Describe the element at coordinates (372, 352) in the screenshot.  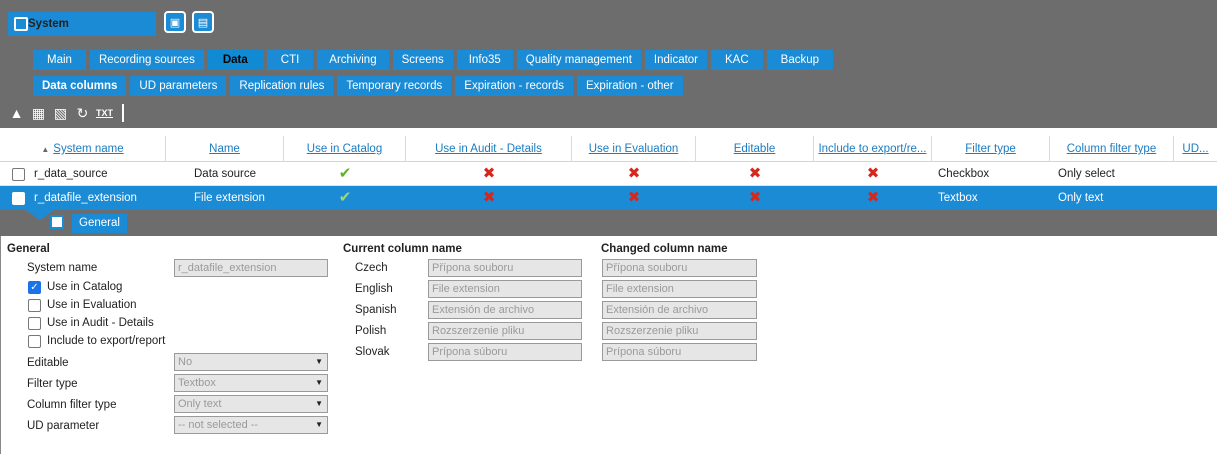
I see `lang-label-slovak: Slovak` at that location.